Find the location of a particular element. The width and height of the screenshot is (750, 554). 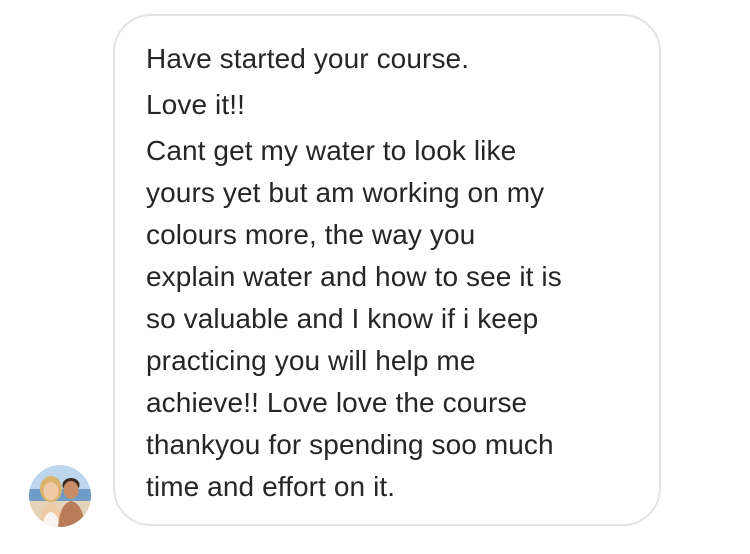

sender-avatar is located at coordinates (60, 496).